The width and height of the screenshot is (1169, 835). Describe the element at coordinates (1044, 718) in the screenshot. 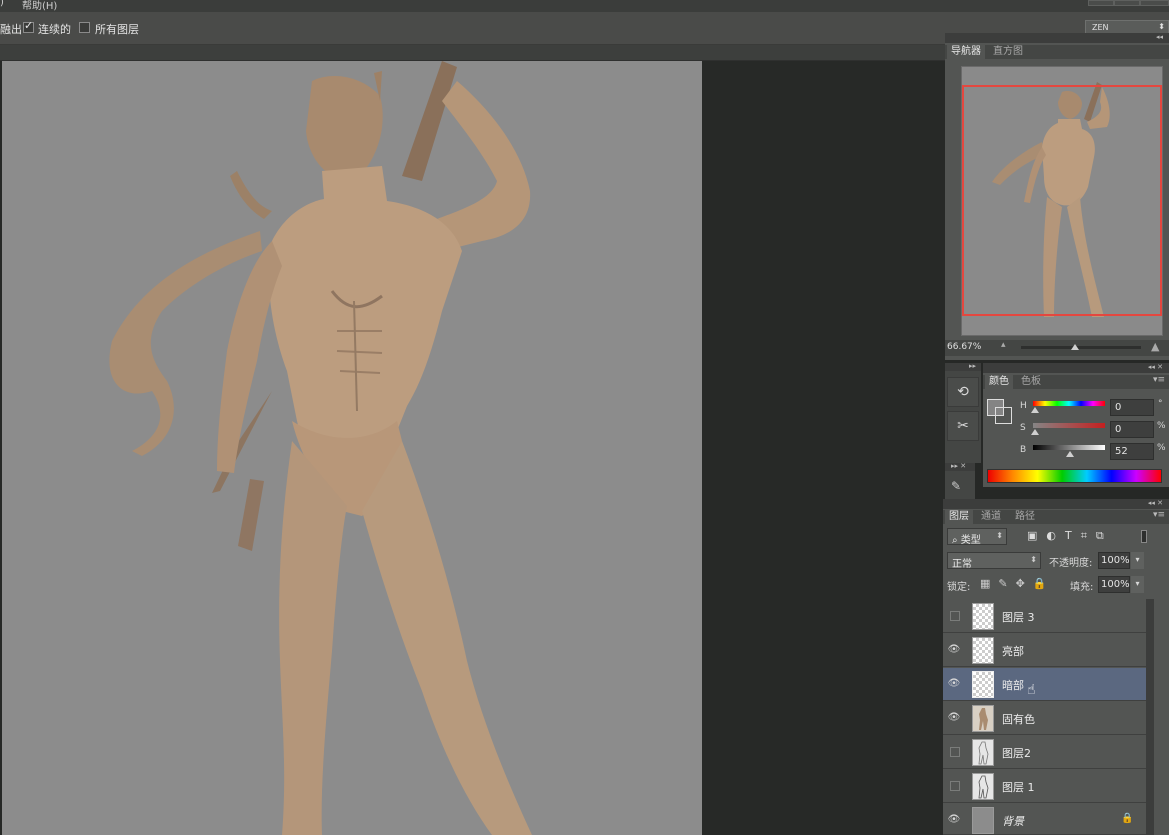

I see `layer-row: 👁 固有色` at that location.